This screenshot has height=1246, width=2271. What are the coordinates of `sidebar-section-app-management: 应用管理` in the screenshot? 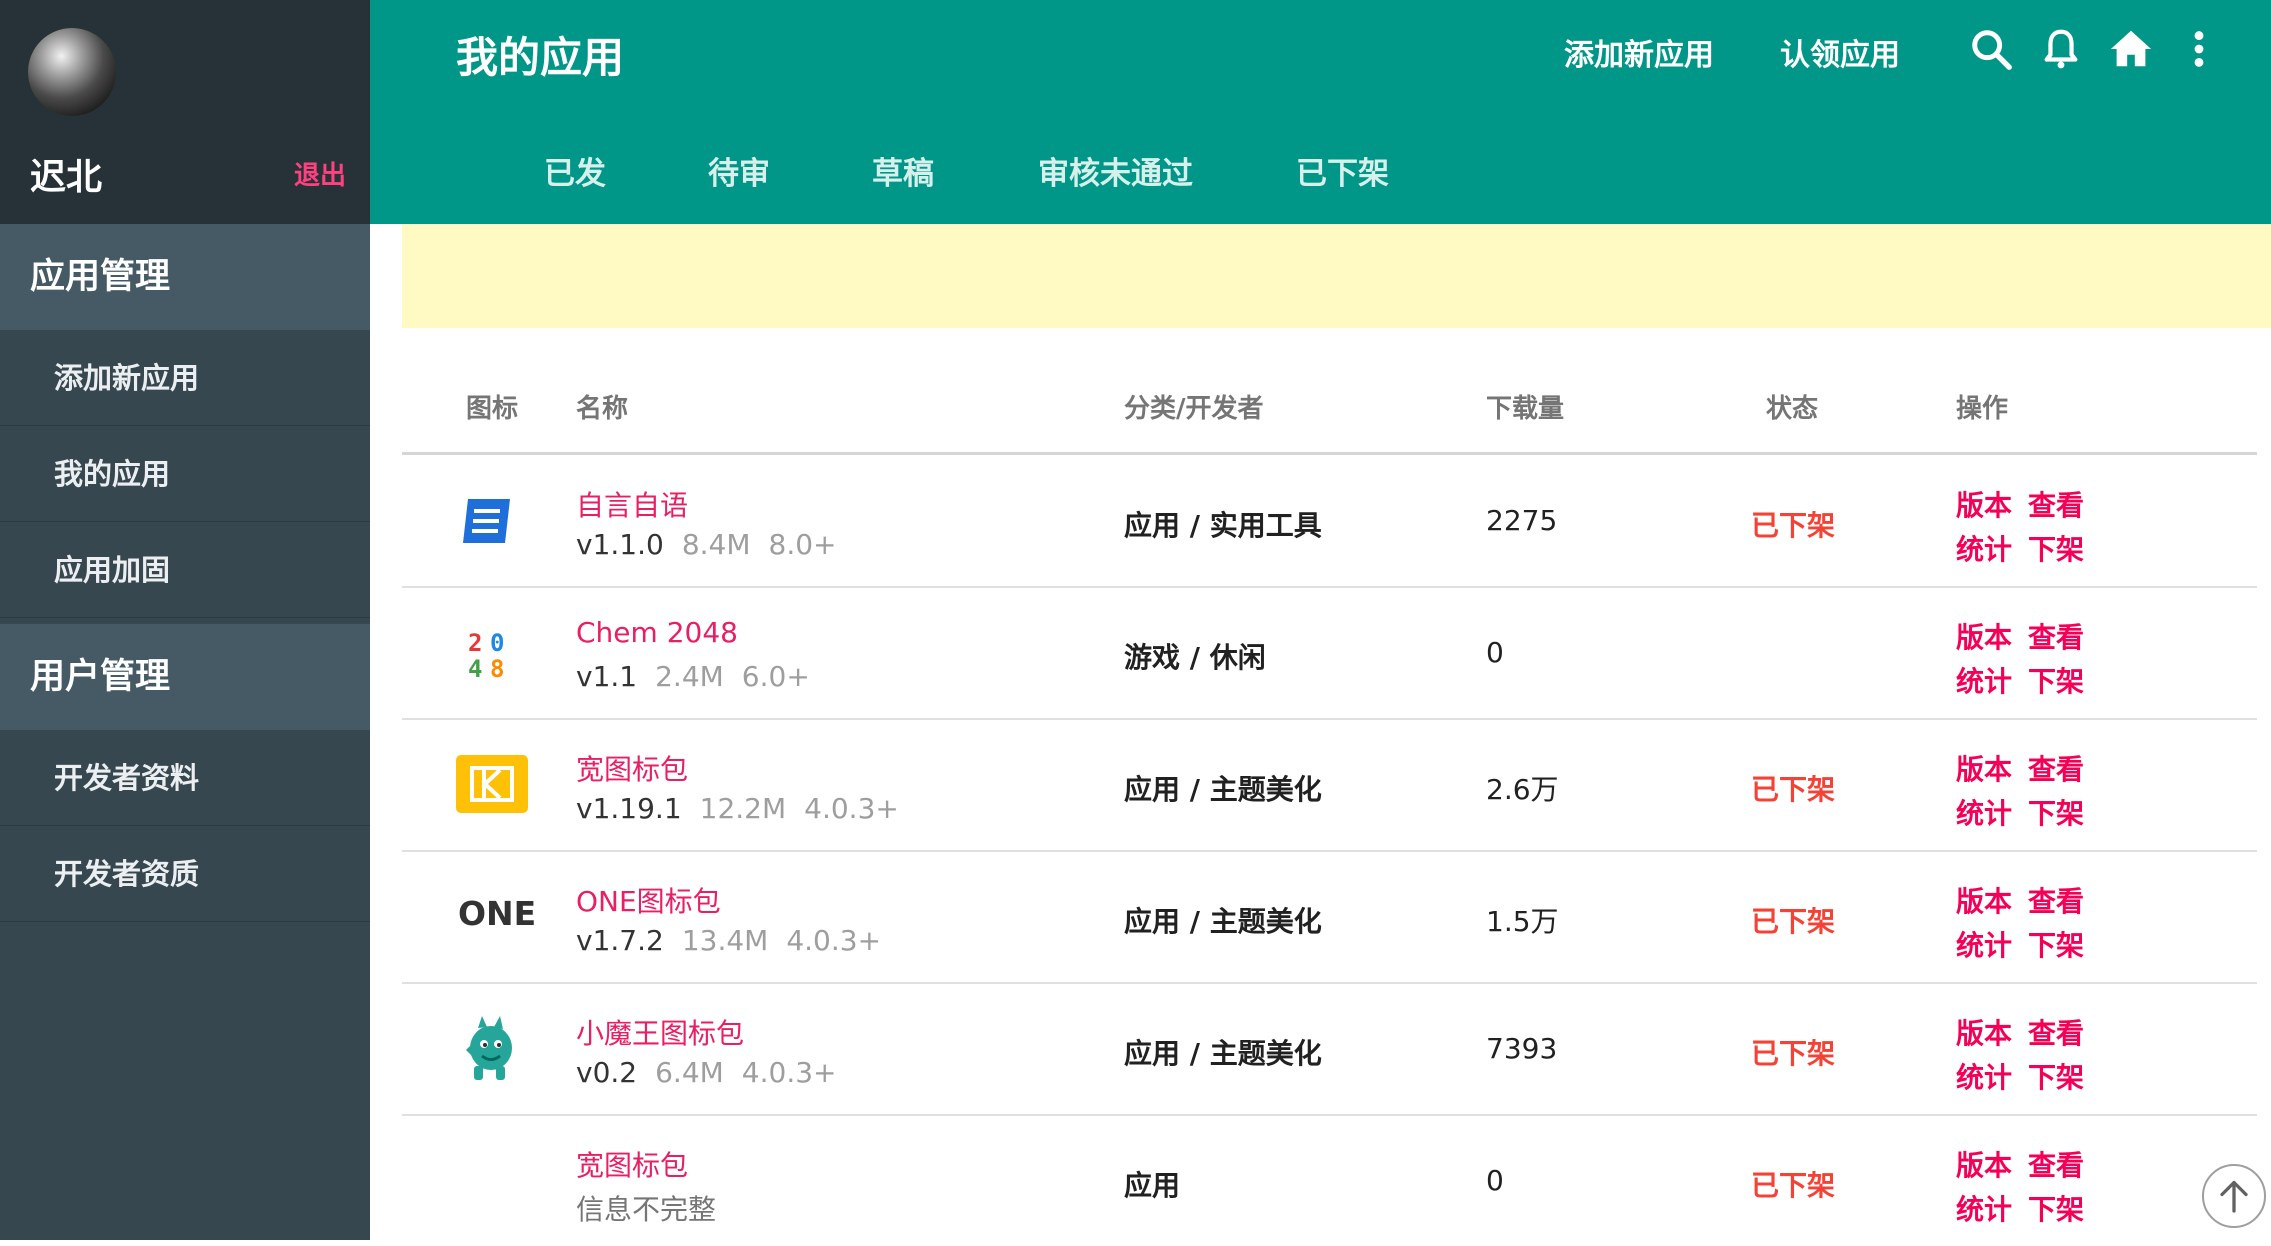 It's located at (185, 277).